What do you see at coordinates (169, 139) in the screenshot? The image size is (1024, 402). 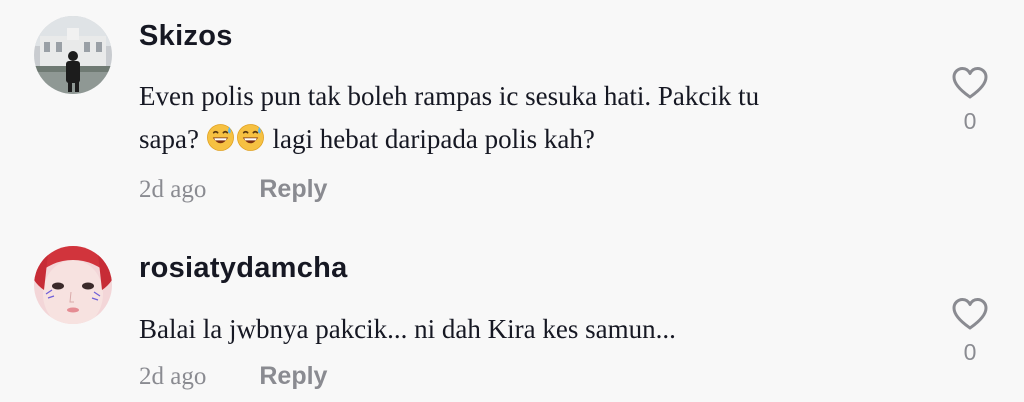 I see `comment-text-segment: sapa?` at bounding box center [169, 139].